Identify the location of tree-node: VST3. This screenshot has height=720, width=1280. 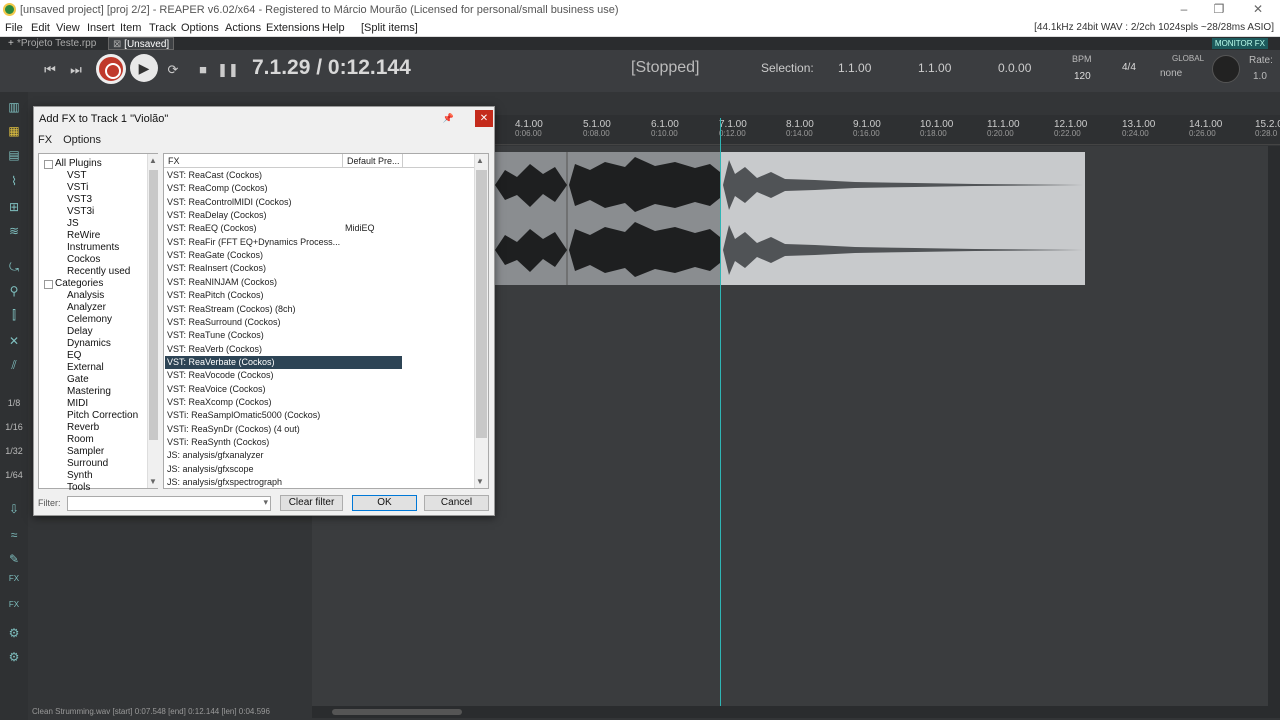
(79, 199).